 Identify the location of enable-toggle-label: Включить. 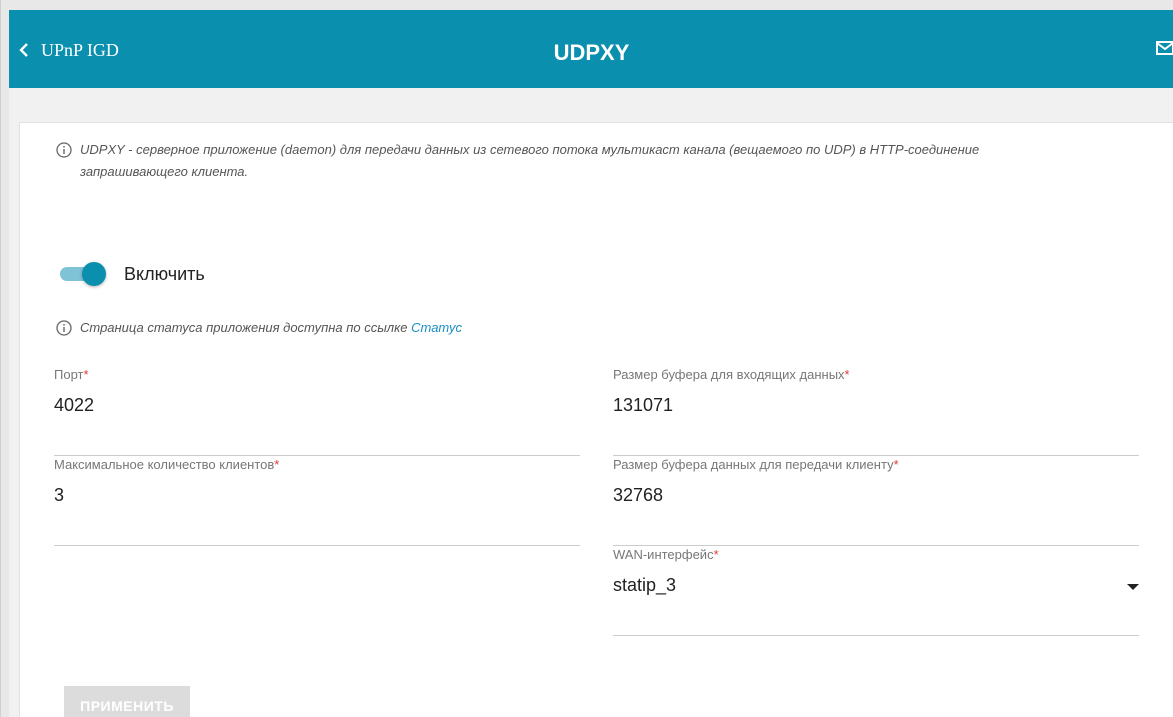
(164, 273).